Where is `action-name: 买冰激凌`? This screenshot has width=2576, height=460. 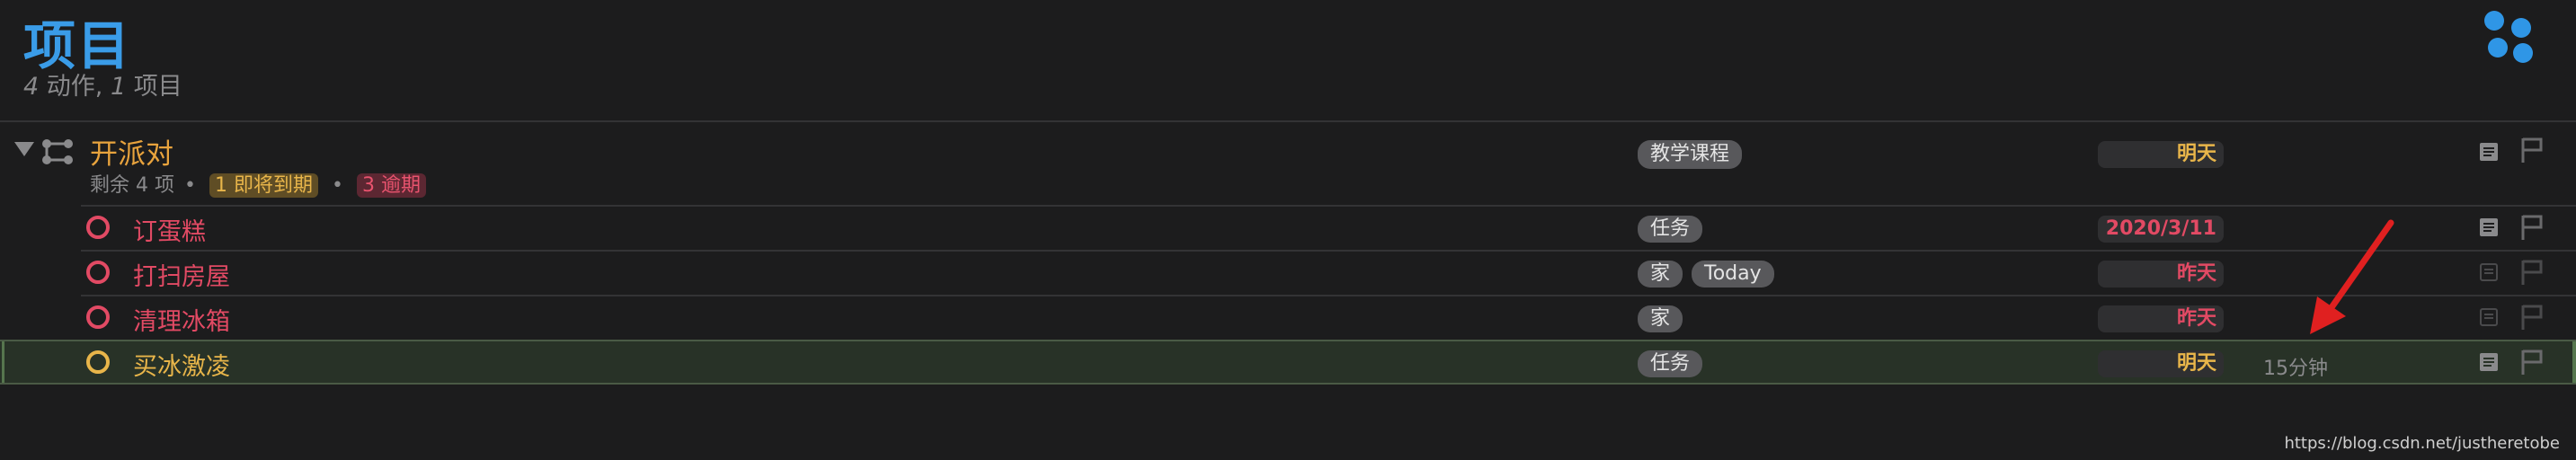
action-name: 买冰激凌 is located at coordinates (181, 364).